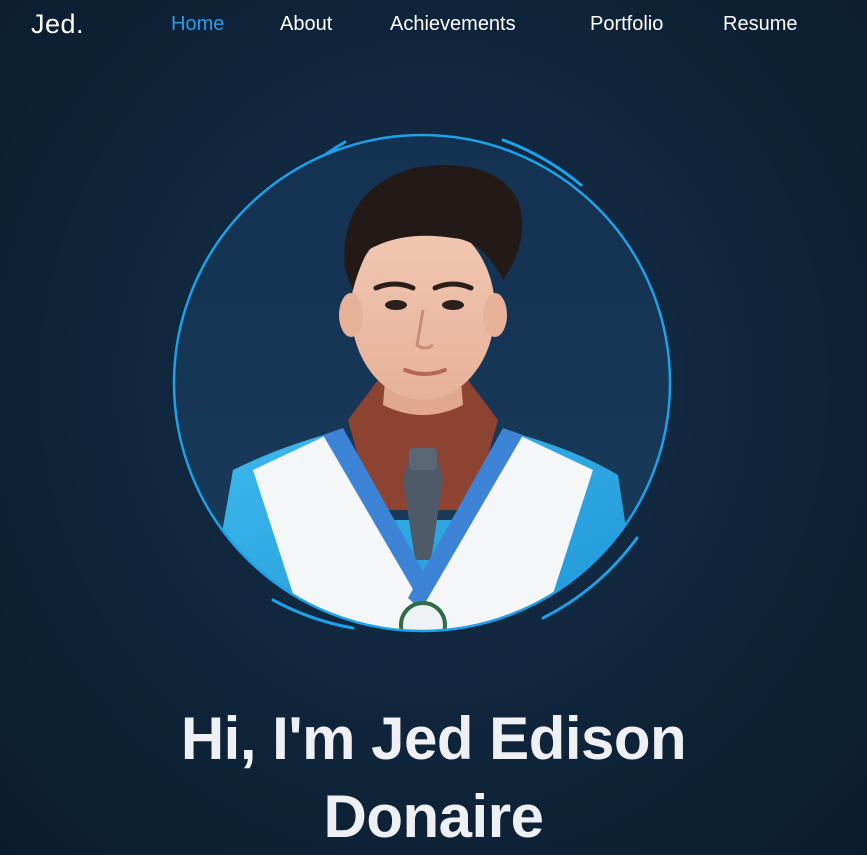  Describe the element at coordinates (626, 24) in the screenshot. I see `nav-link-portfolio: Portfolio` at that location.